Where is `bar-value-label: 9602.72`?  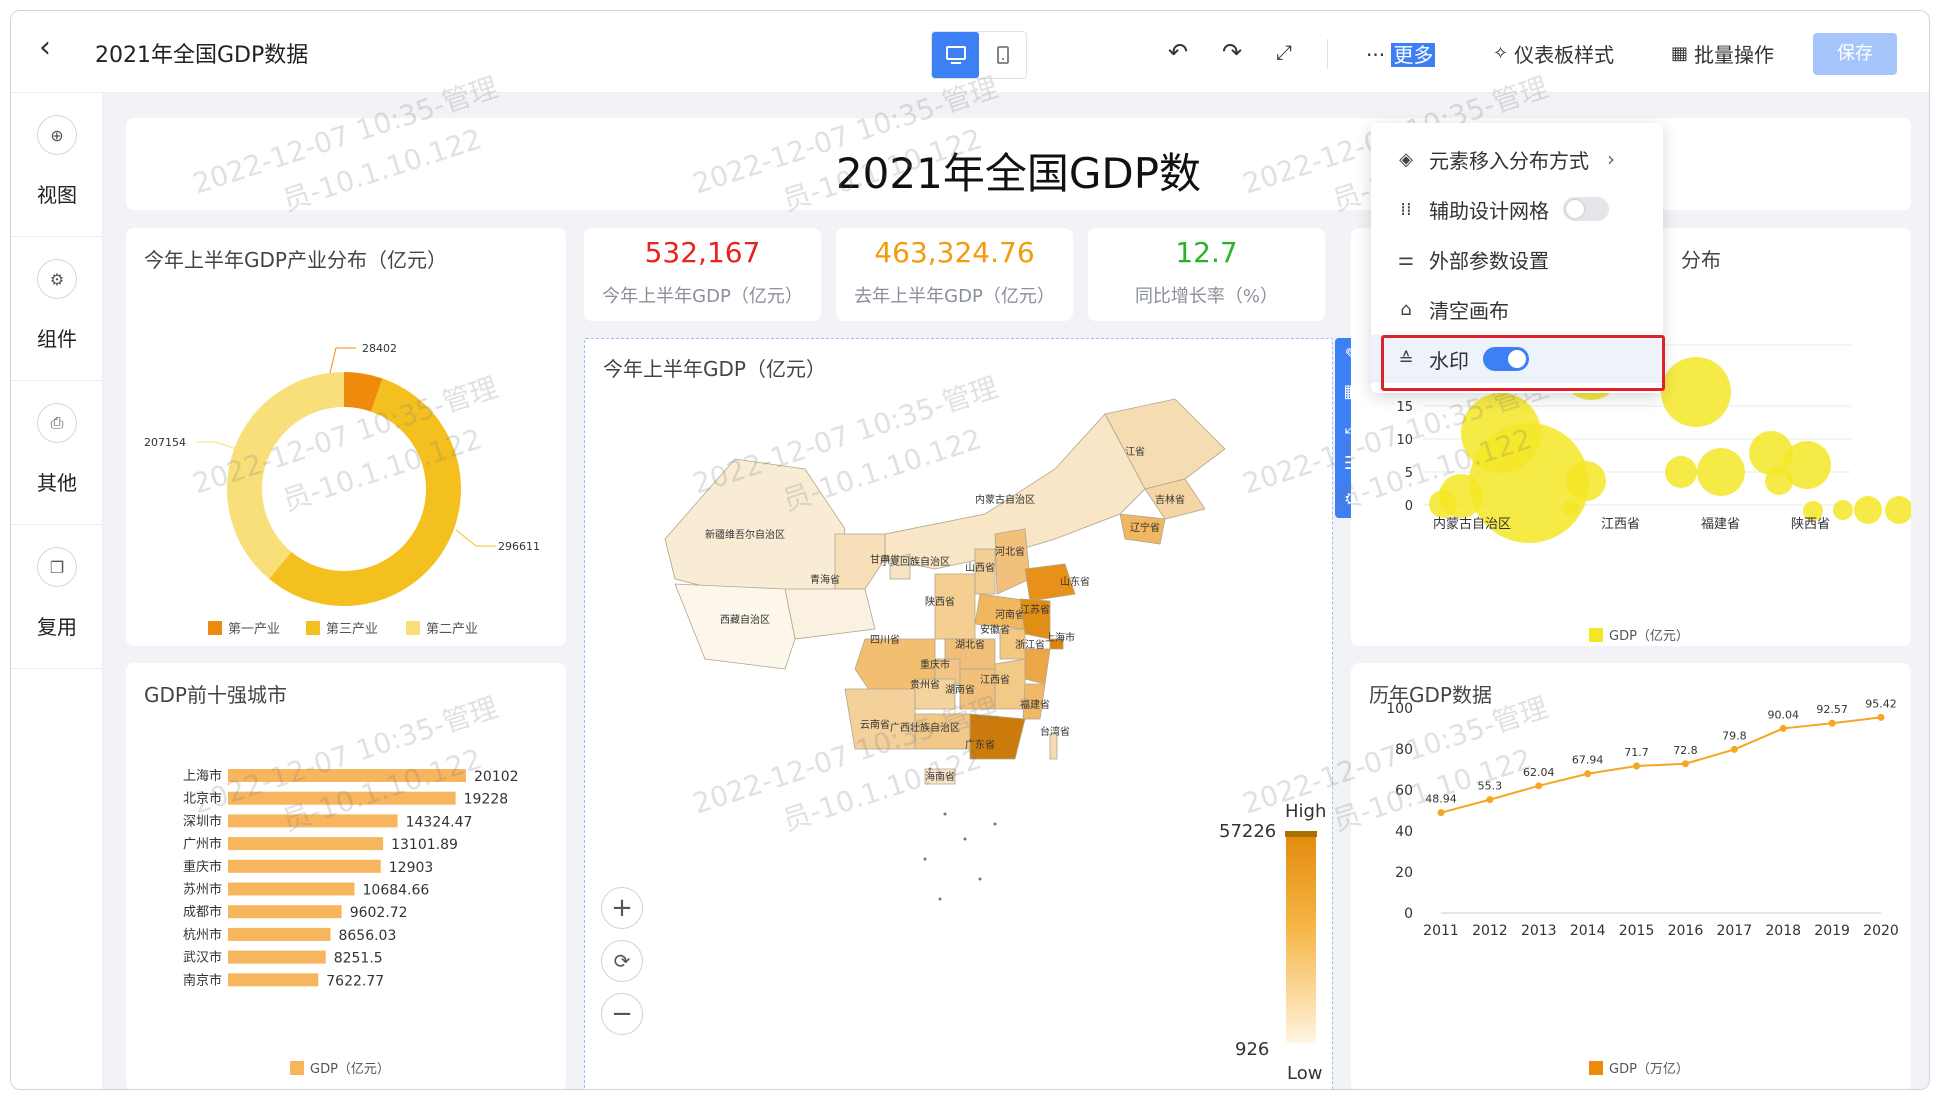
bar-value-label: 9602.72 is located at coordinates (379, 913).